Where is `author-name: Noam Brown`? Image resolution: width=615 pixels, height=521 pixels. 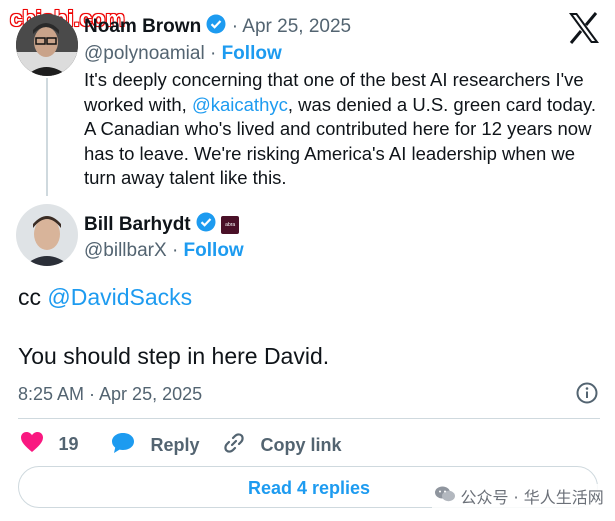
author-name: Noam Brown is located at coordinates (142, 26).